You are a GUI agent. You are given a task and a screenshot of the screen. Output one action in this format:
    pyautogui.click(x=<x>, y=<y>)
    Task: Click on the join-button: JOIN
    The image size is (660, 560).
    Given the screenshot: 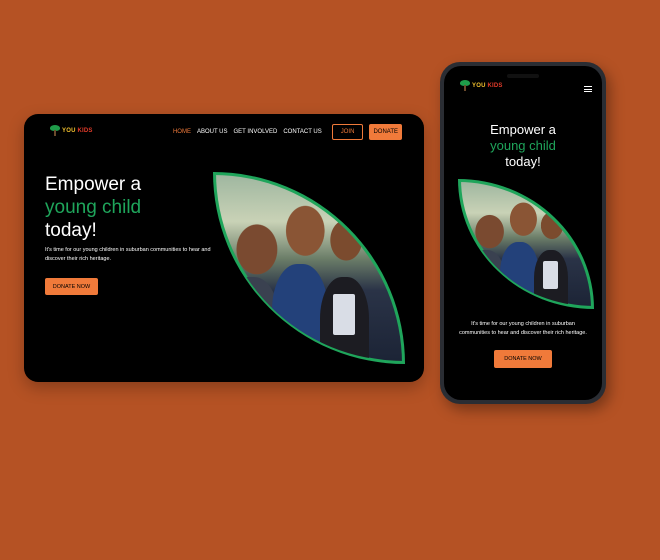 What is the action you would take?
    pyautogui.click(x=347, y=132)
    